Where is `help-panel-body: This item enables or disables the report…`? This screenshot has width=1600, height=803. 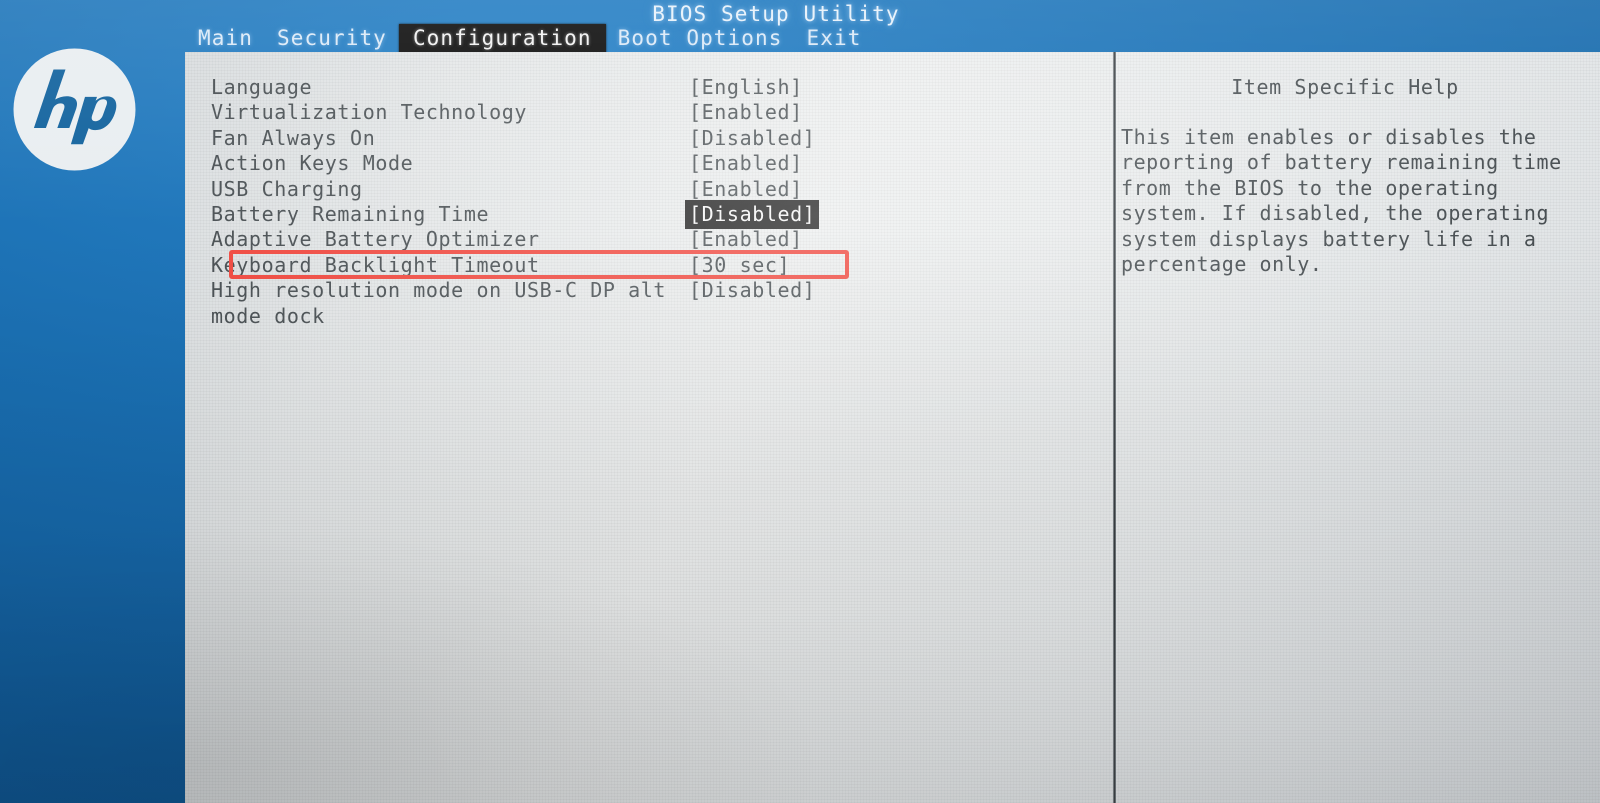 help-panel-body: This item enables or disables the report… is located at coordinates (1341, 201).